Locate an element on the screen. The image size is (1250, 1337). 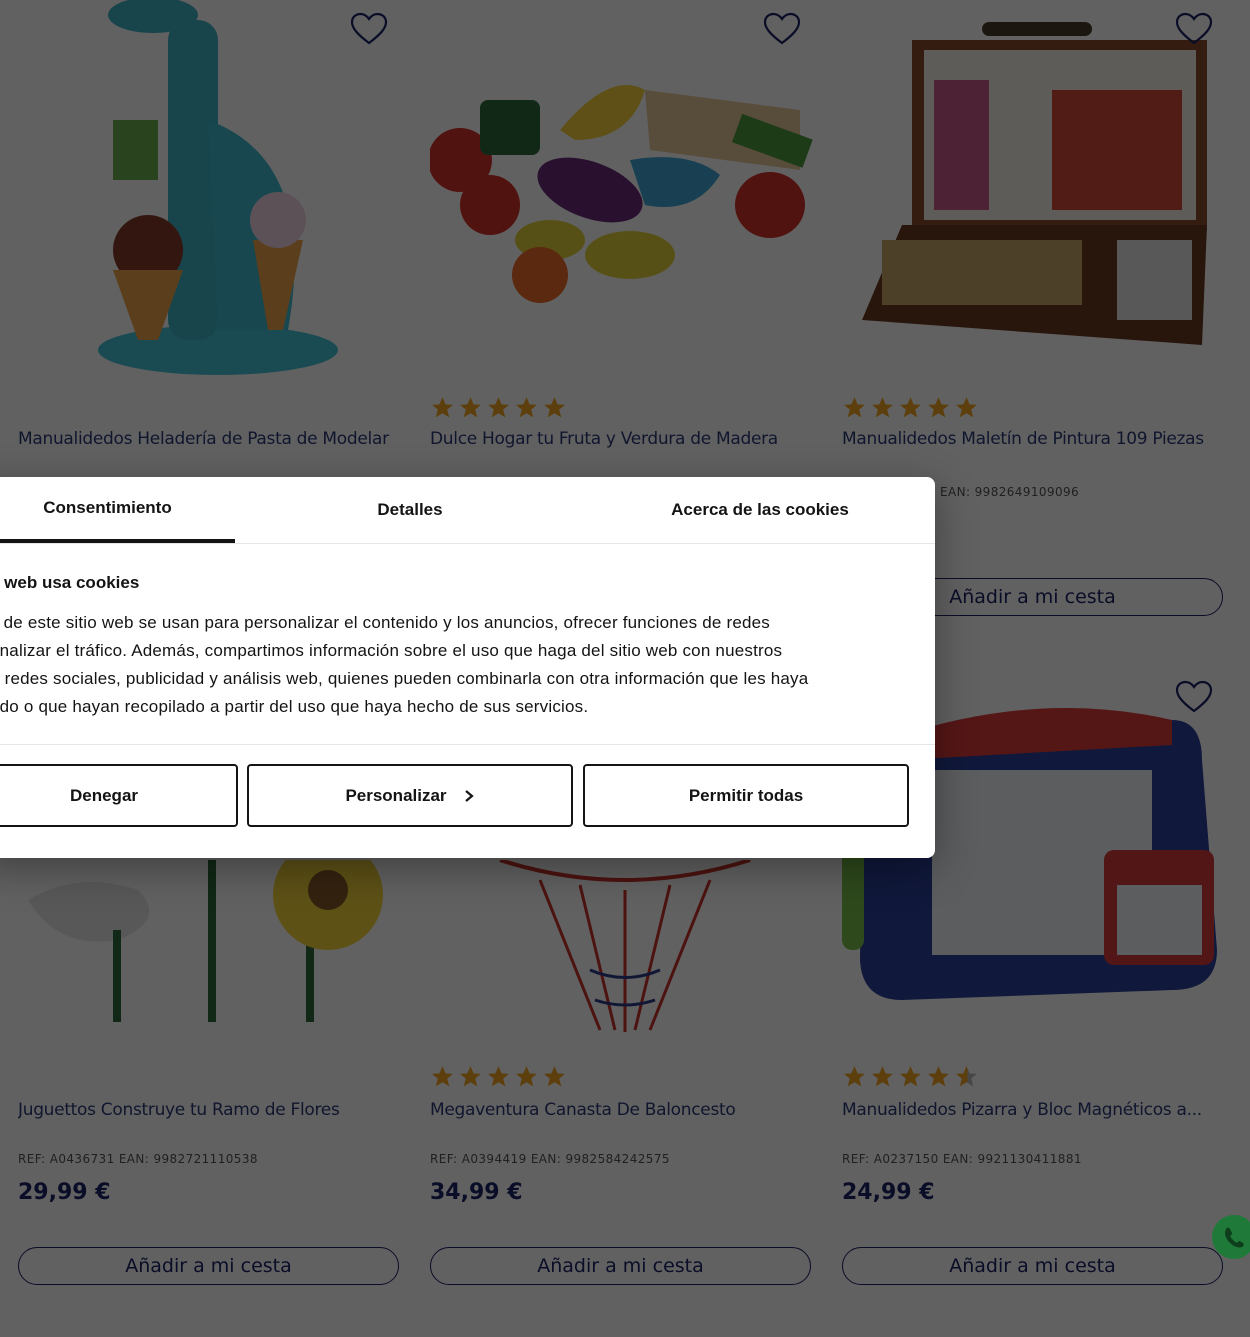
tab-details: Detalles is located at coordinates (410, 510).